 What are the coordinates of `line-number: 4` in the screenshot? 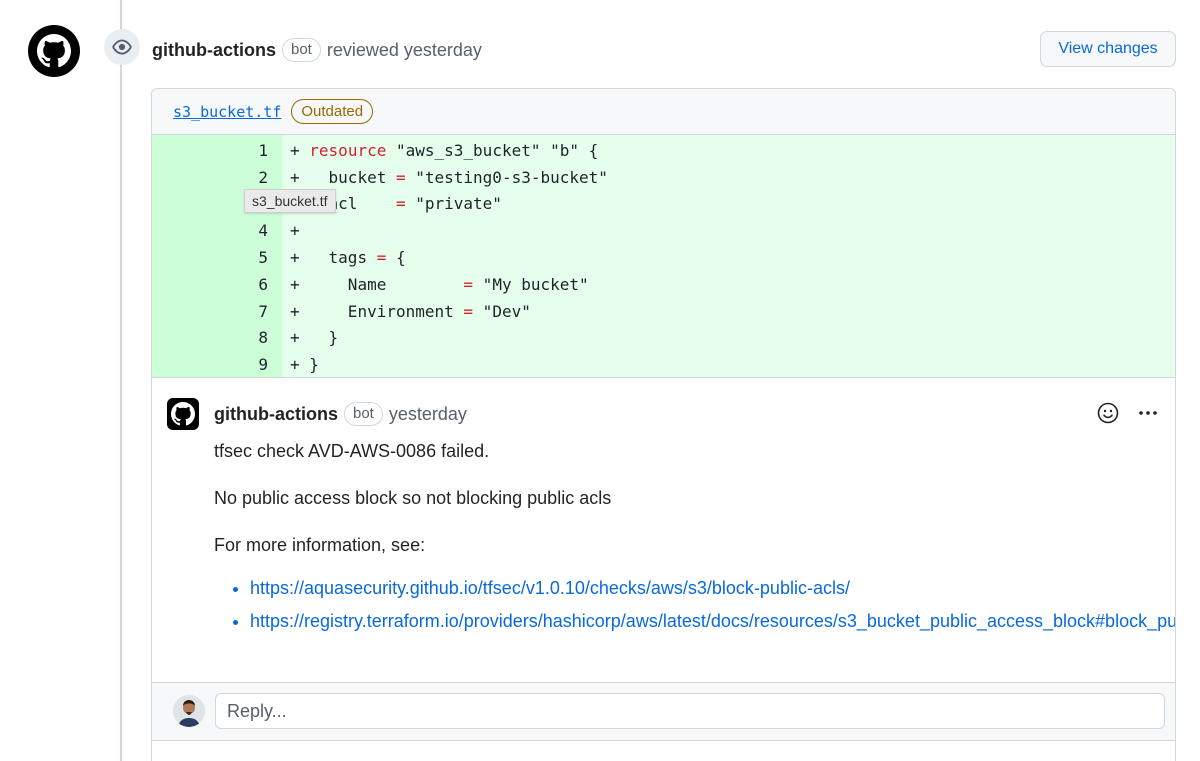 It's located at (210, 230).